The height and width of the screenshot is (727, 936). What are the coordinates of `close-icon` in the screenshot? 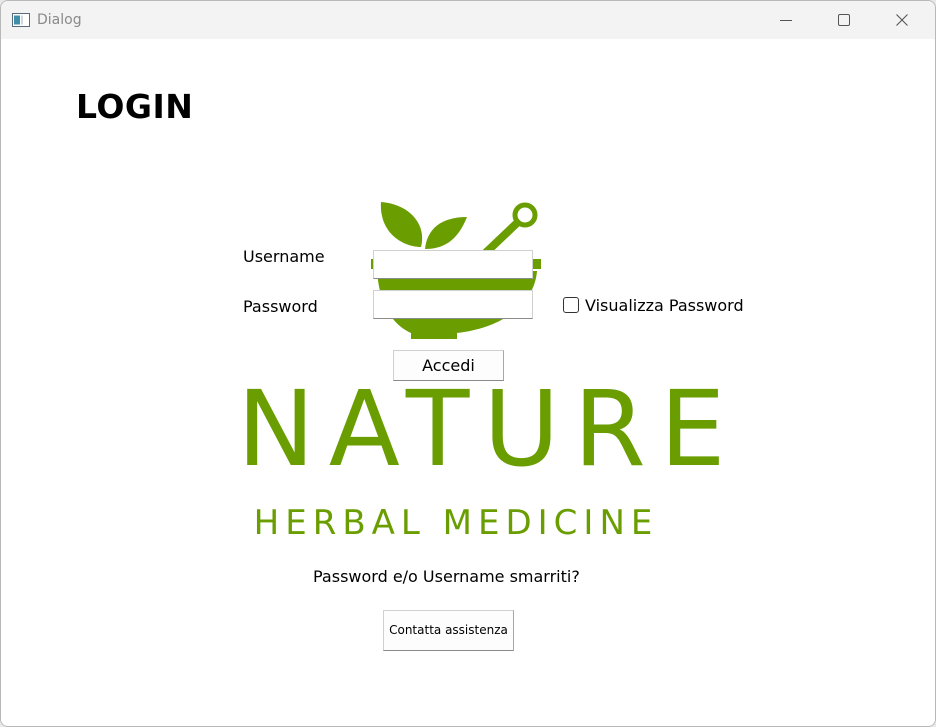 It's located at (902, 20).